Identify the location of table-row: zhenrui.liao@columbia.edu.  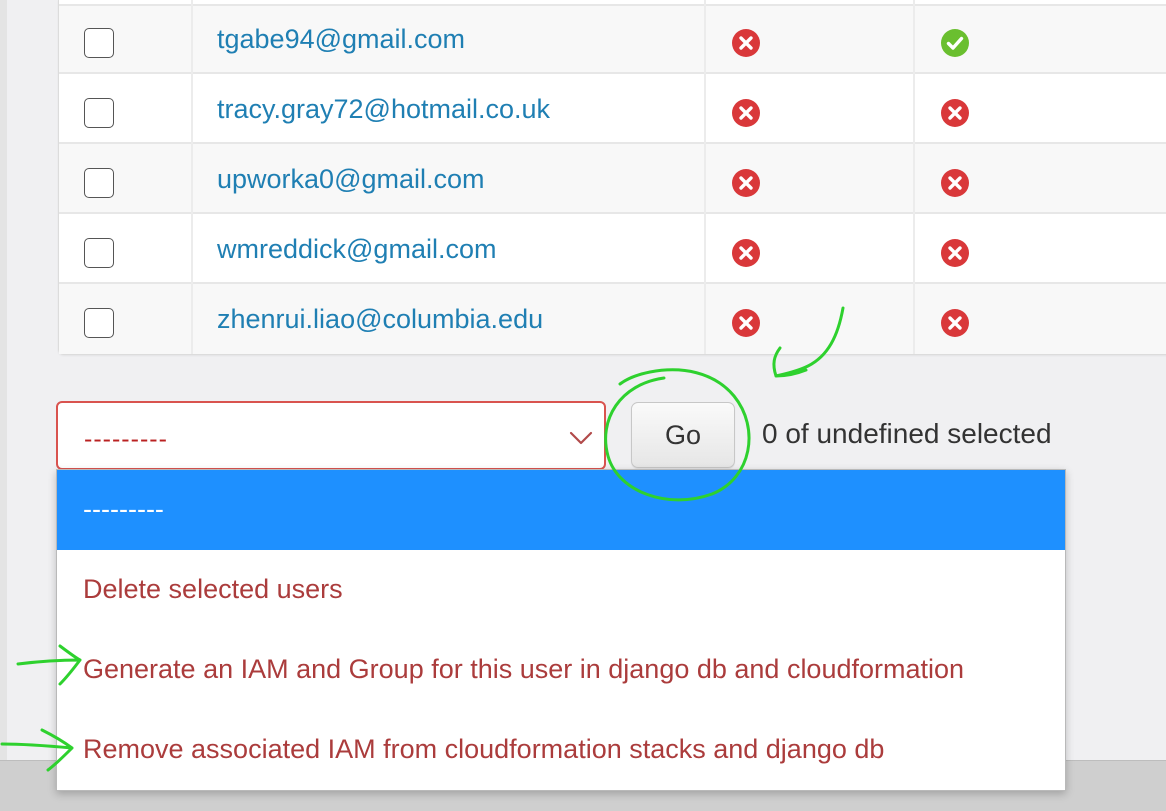
(612, 319).